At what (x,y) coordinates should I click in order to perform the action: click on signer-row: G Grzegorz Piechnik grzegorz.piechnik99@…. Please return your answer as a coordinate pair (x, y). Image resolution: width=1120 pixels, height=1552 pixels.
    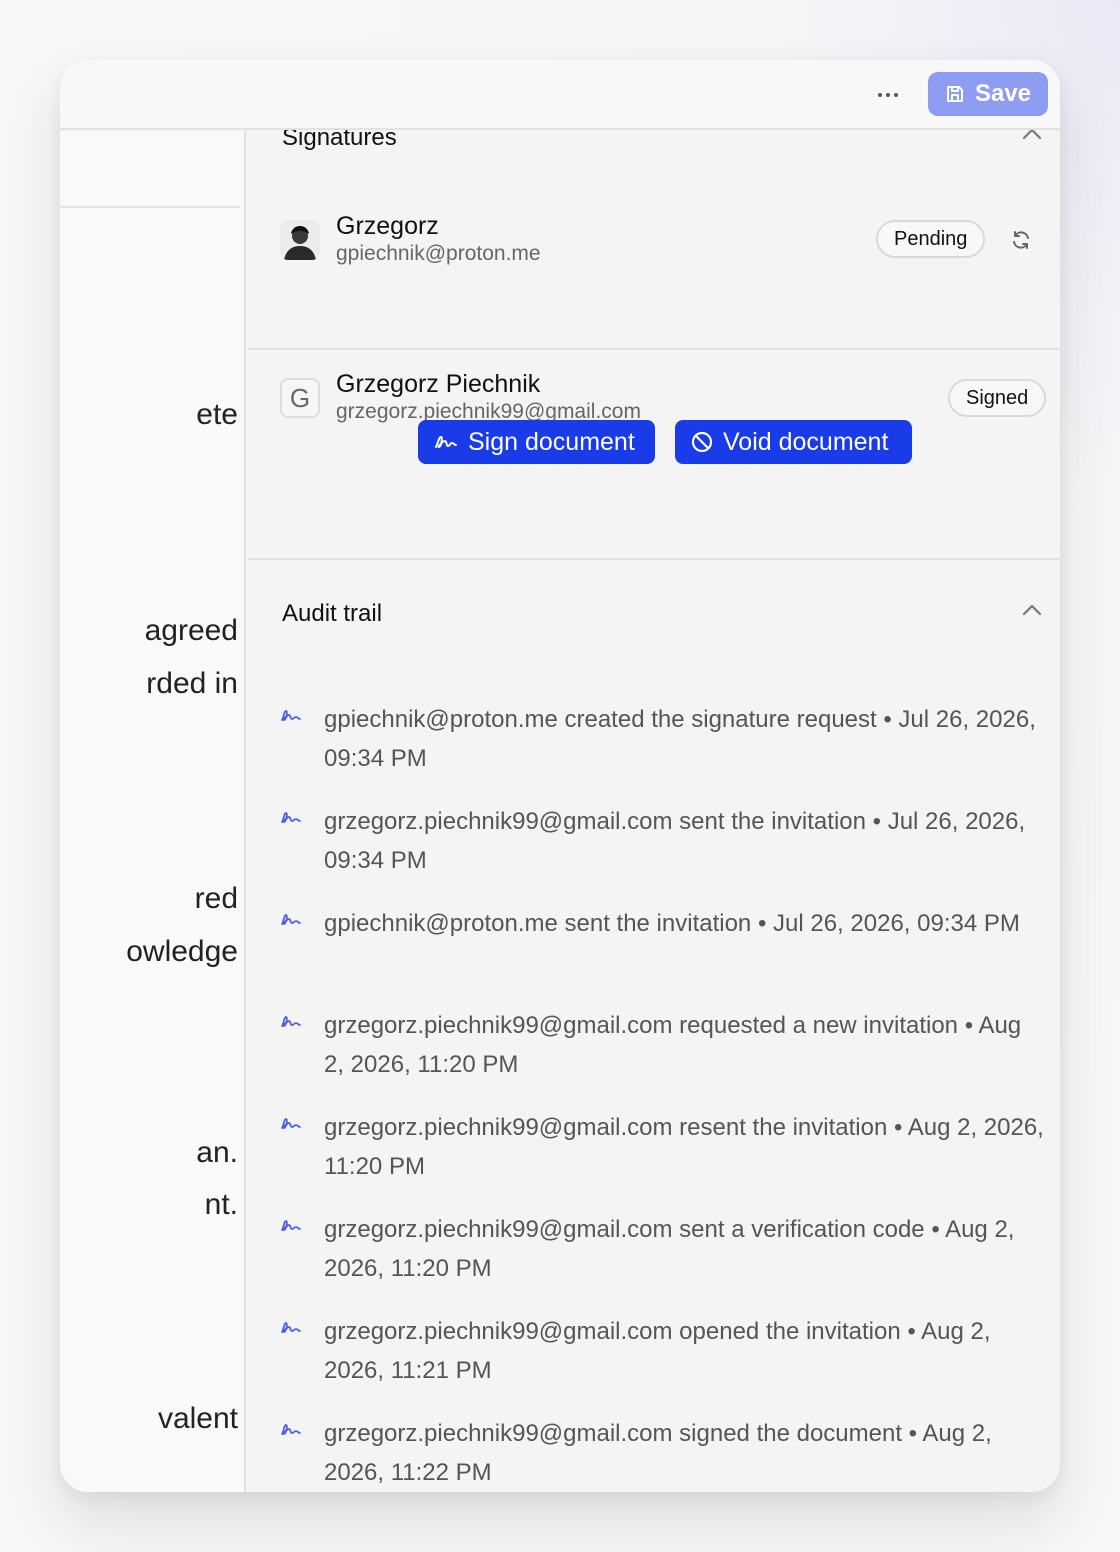
    Looking at the image, I should click on (654, 398).